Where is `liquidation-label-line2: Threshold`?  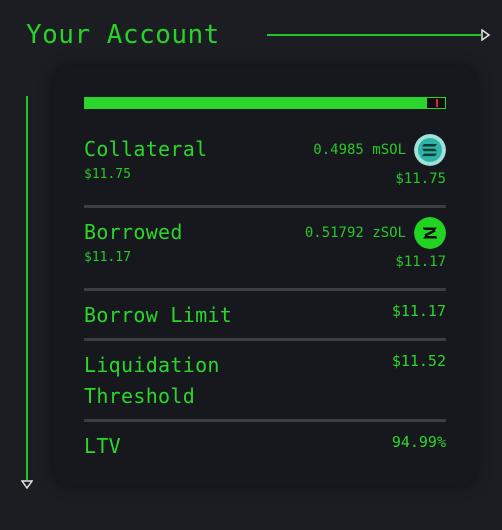 liquidation-label-line2: Threshold is located at coordinates (140, 396).